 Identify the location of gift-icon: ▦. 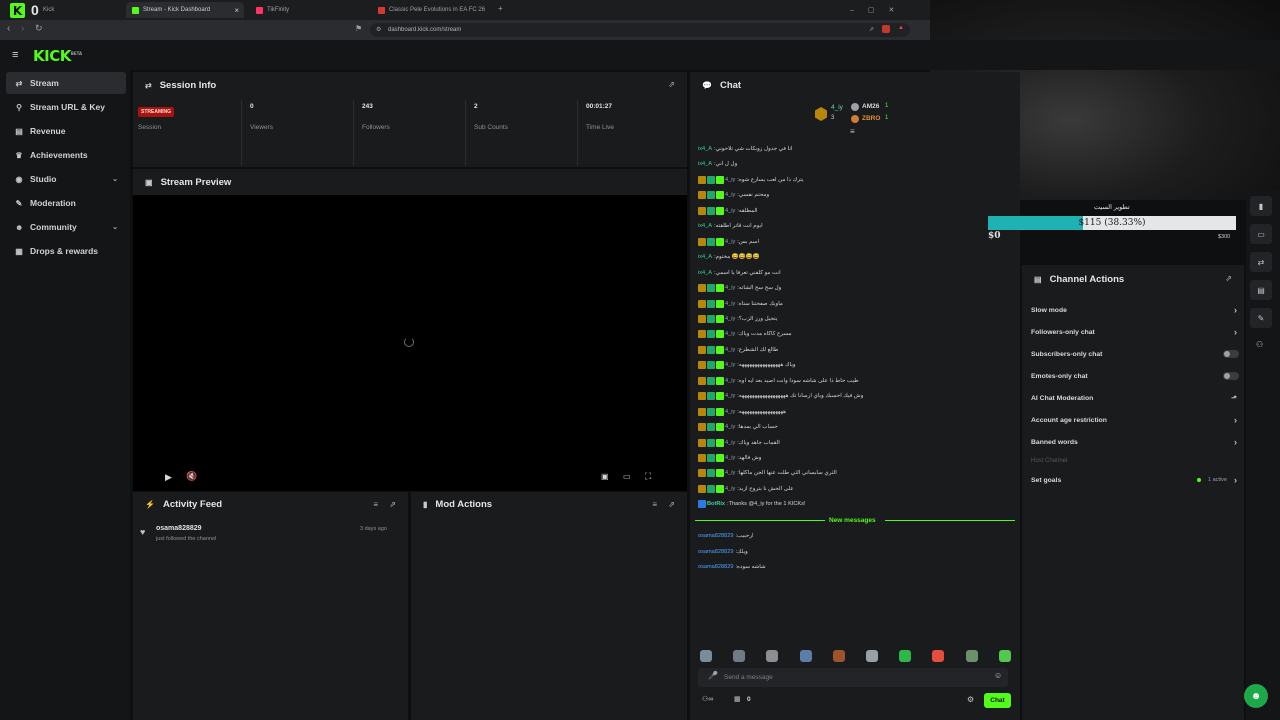
(737, 699).